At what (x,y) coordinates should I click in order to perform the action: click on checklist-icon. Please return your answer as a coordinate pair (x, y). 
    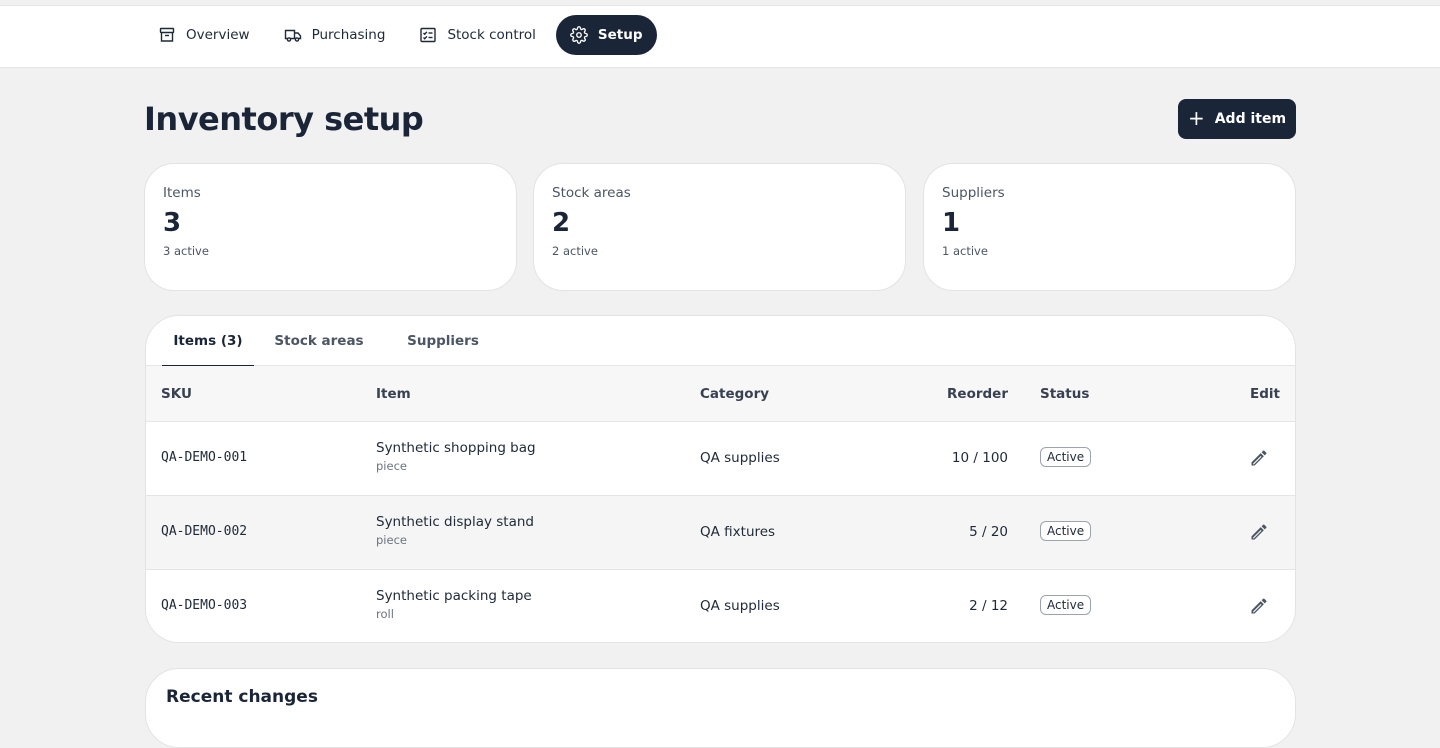
    Looking at the image, I should click on (428, 35).